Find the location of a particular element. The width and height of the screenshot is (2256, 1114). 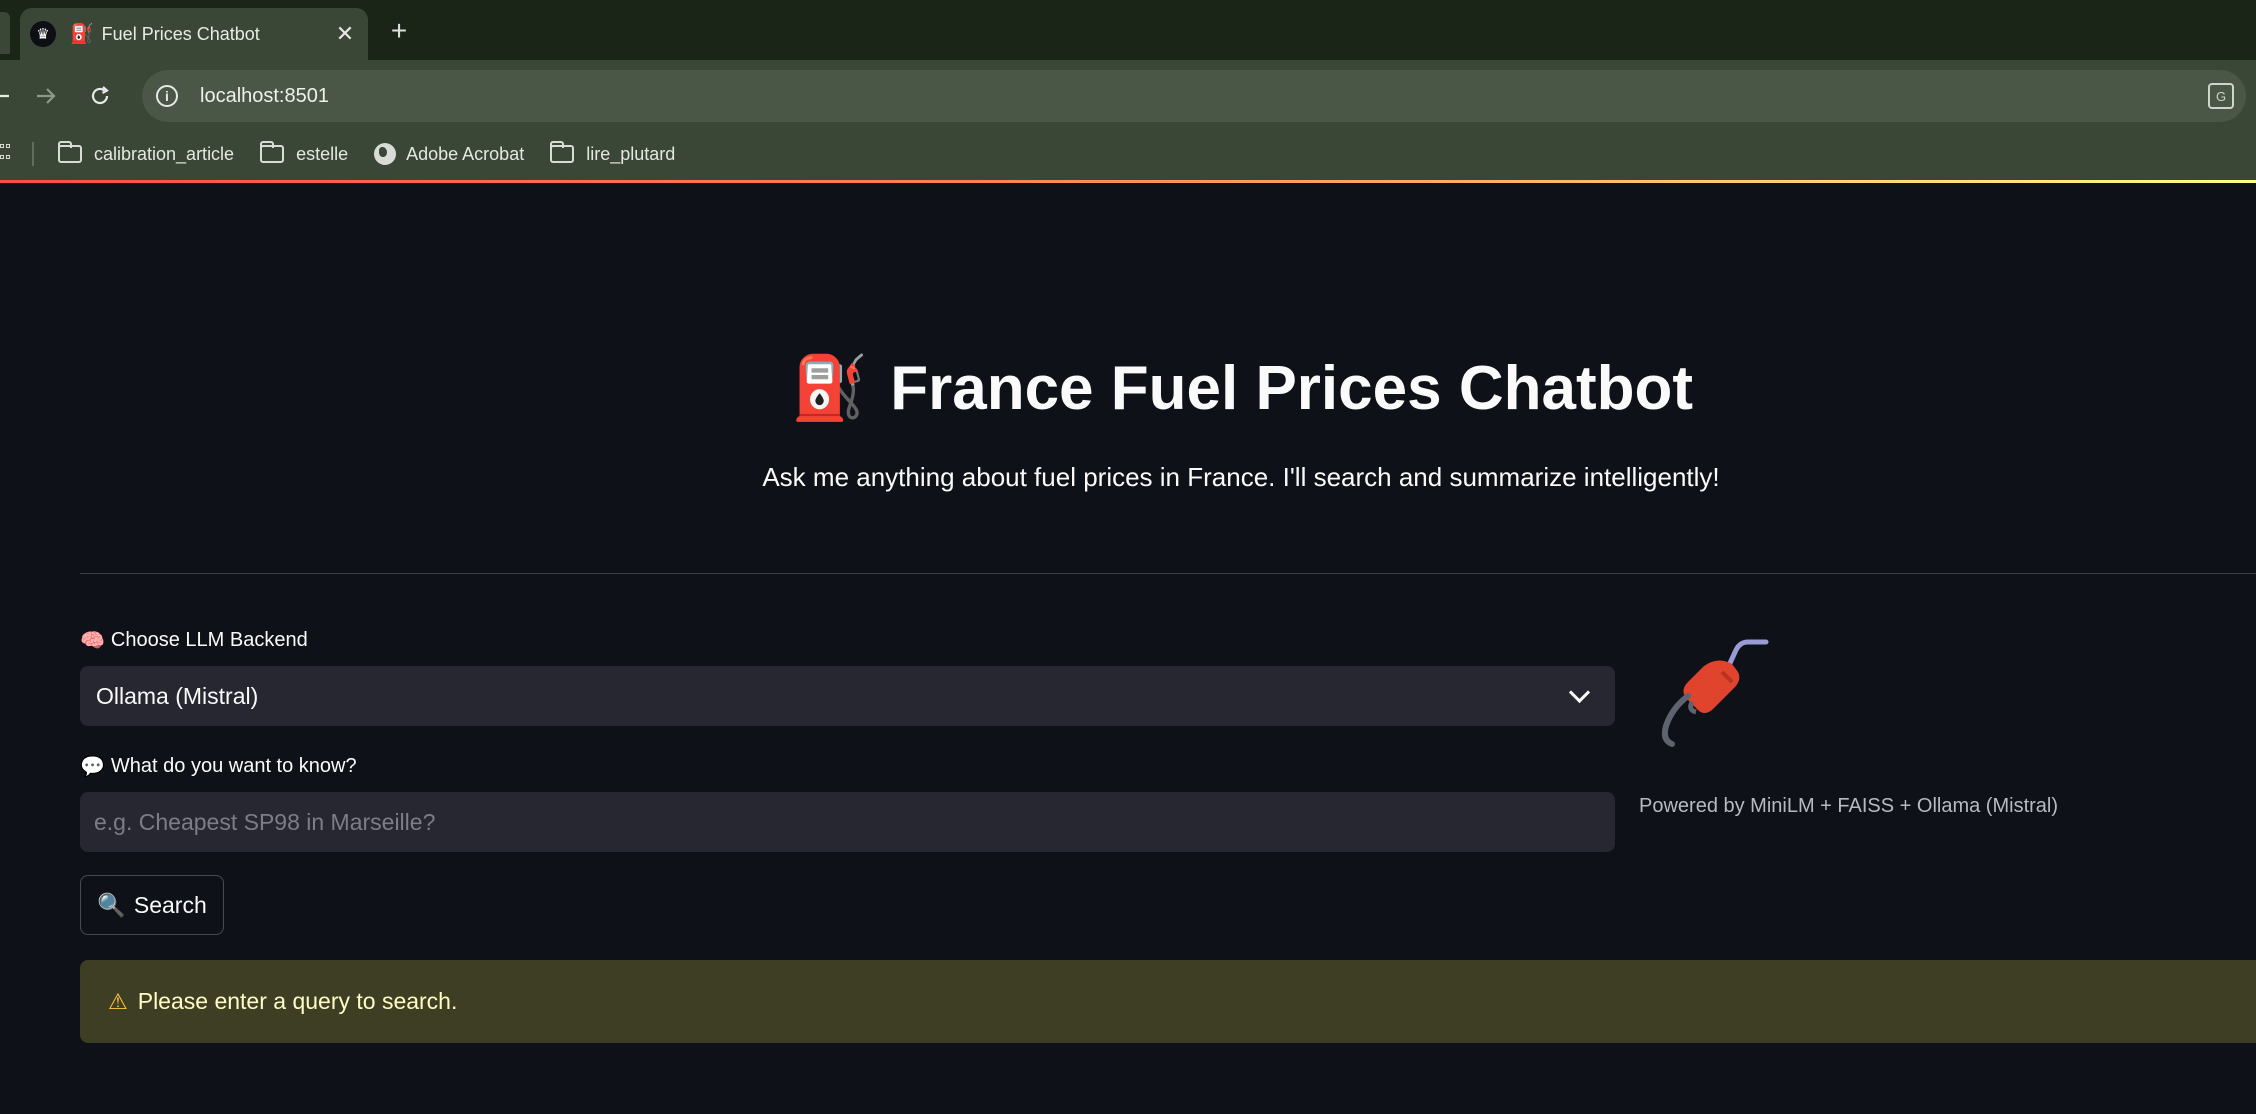

chevron-down-icon is located at coordinates (1579, 692).